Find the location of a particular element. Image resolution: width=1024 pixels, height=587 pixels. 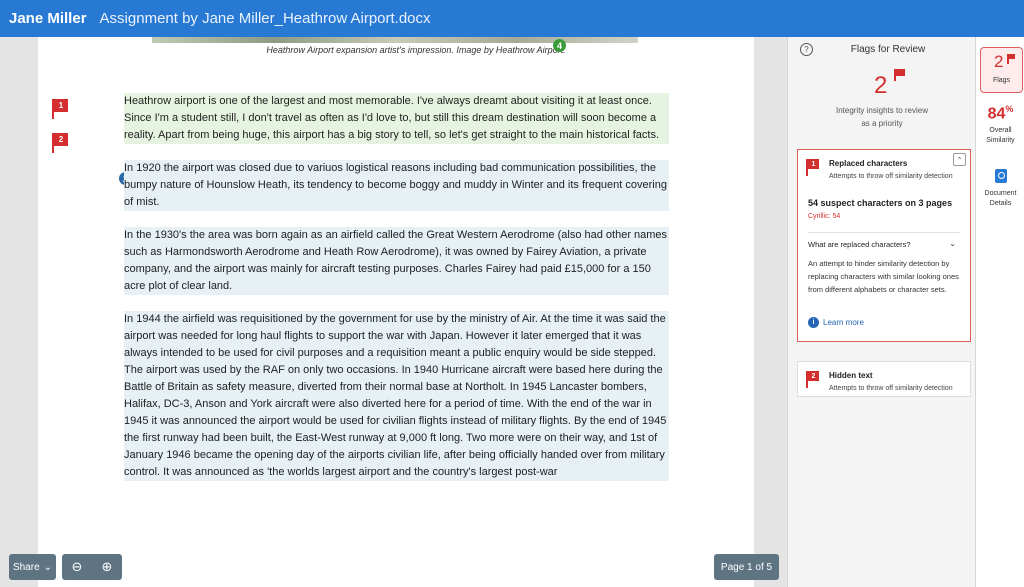

divider is located at coordinates (884, 232).